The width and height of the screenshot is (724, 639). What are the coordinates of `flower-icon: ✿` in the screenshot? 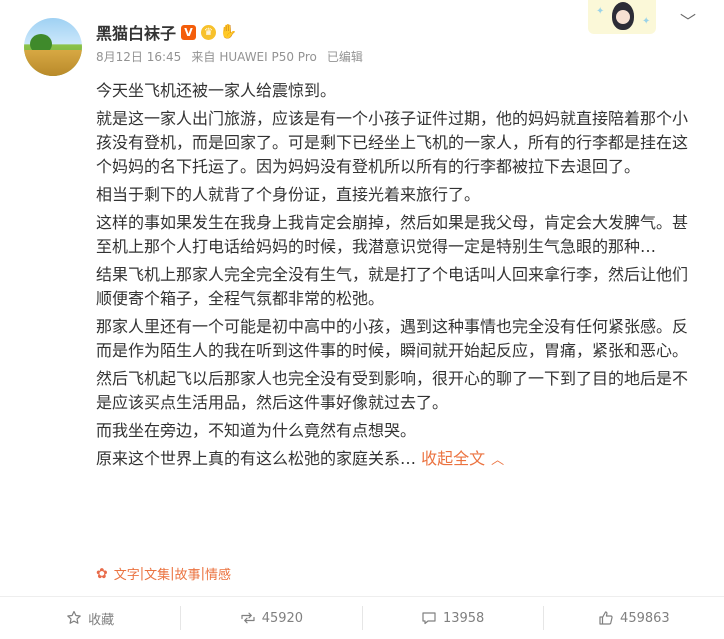 It's located at (102, 573).